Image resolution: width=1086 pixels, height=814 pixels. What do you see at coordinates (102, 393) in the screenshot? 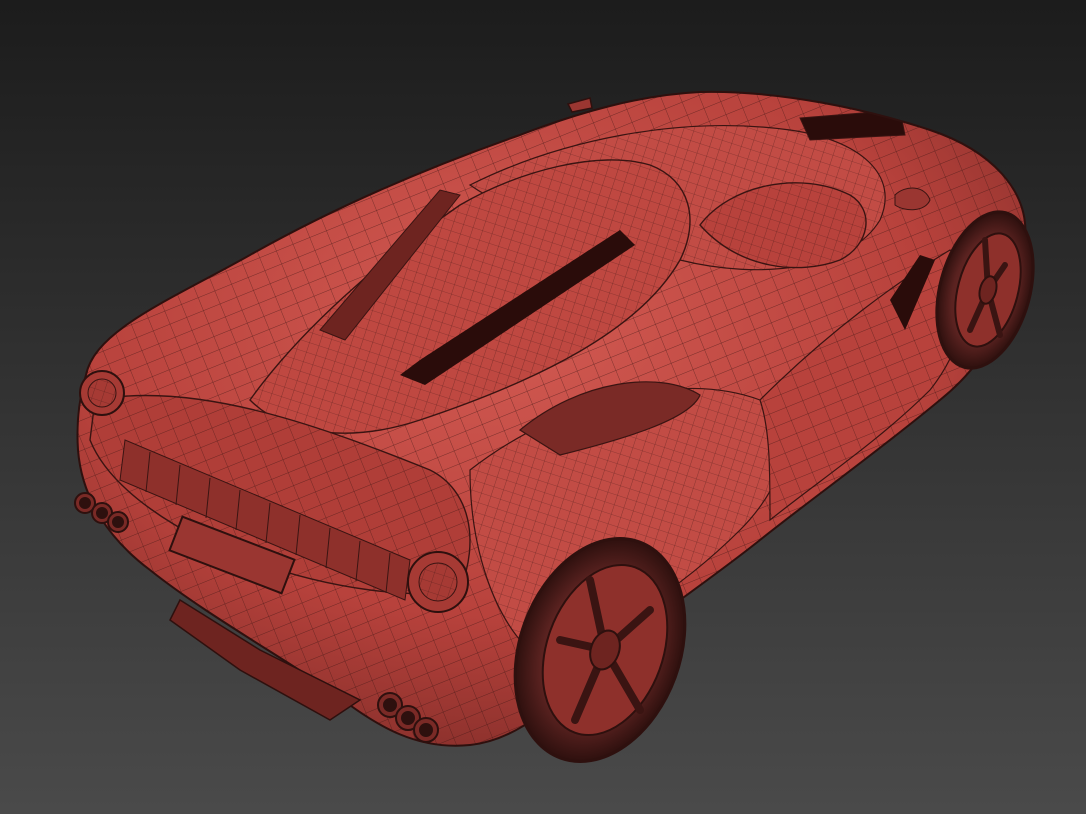
I see `taillight-left` at bounding box center [102, 393].